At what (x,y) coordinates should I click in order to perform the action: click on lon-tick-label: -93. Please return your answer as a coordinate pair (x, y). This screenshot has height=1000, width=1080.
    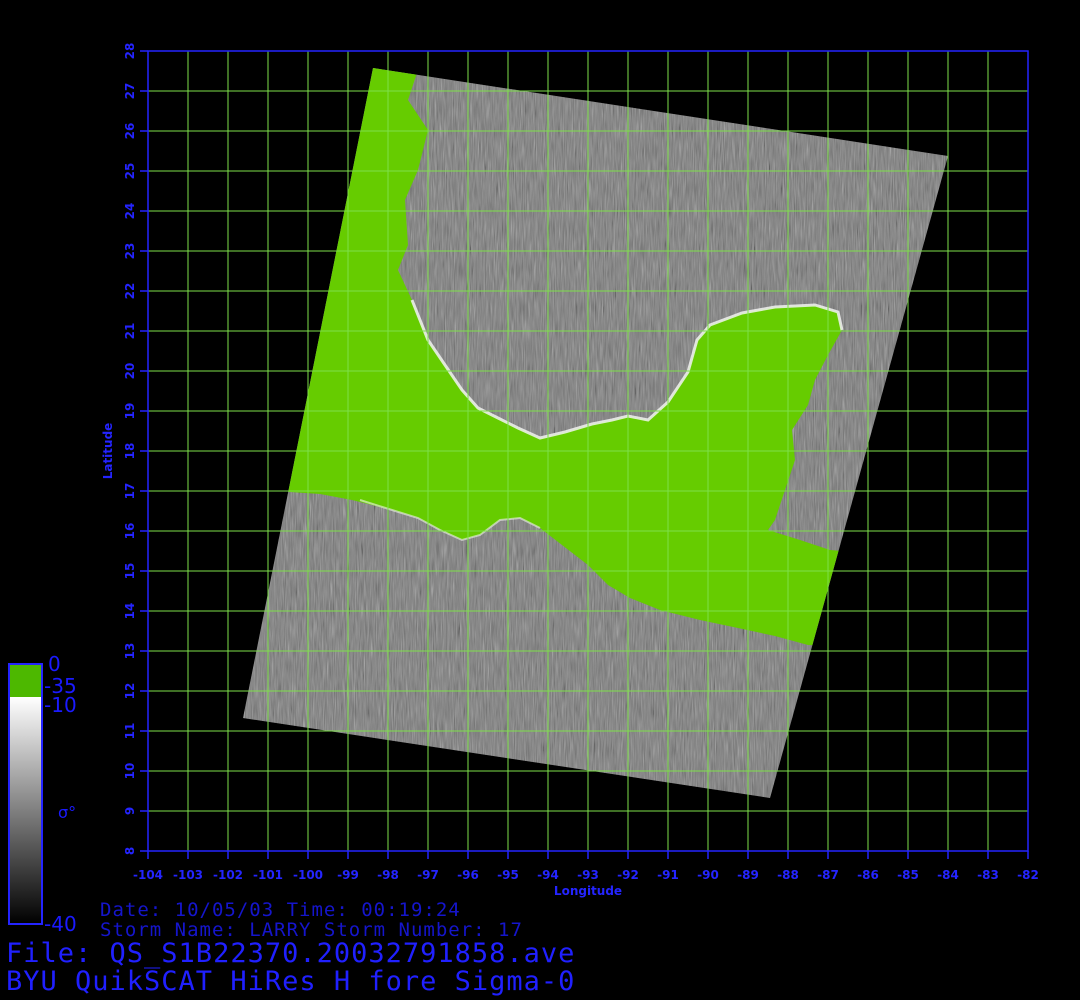
    Looking at the image, I should click on (588, 875).